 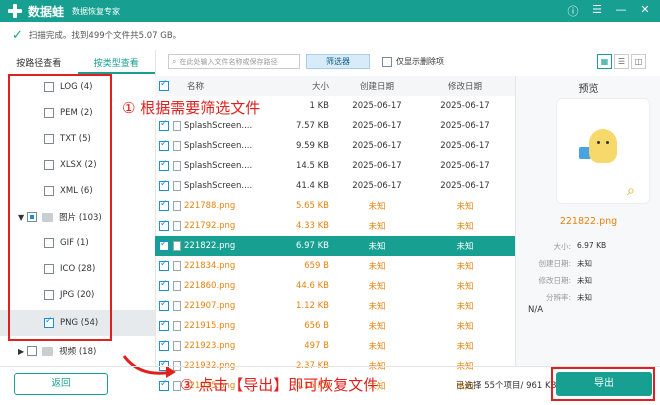 What do you see at coordinates (218, 86) in the screenshot?
I see `column-name: 名称` at bounding box center [218, 86].